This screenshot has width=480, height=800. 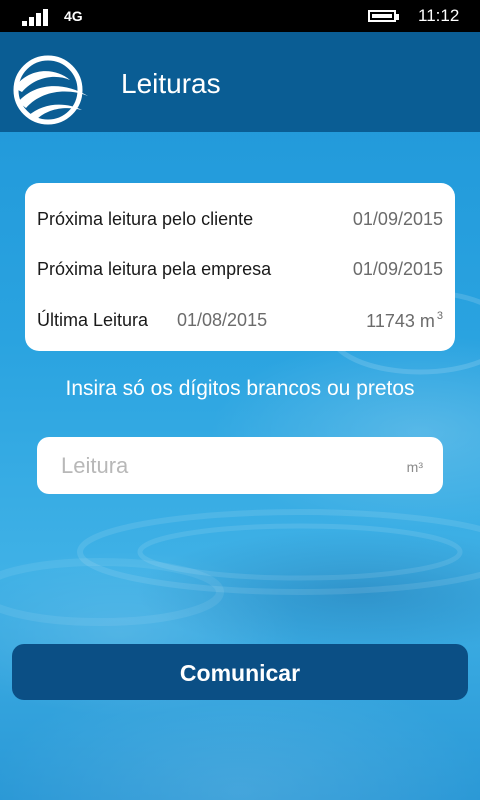 What do you see at coordinates (38, 17) in the screenshot?
I see `signal-icon` at bounding box center [38, 17].